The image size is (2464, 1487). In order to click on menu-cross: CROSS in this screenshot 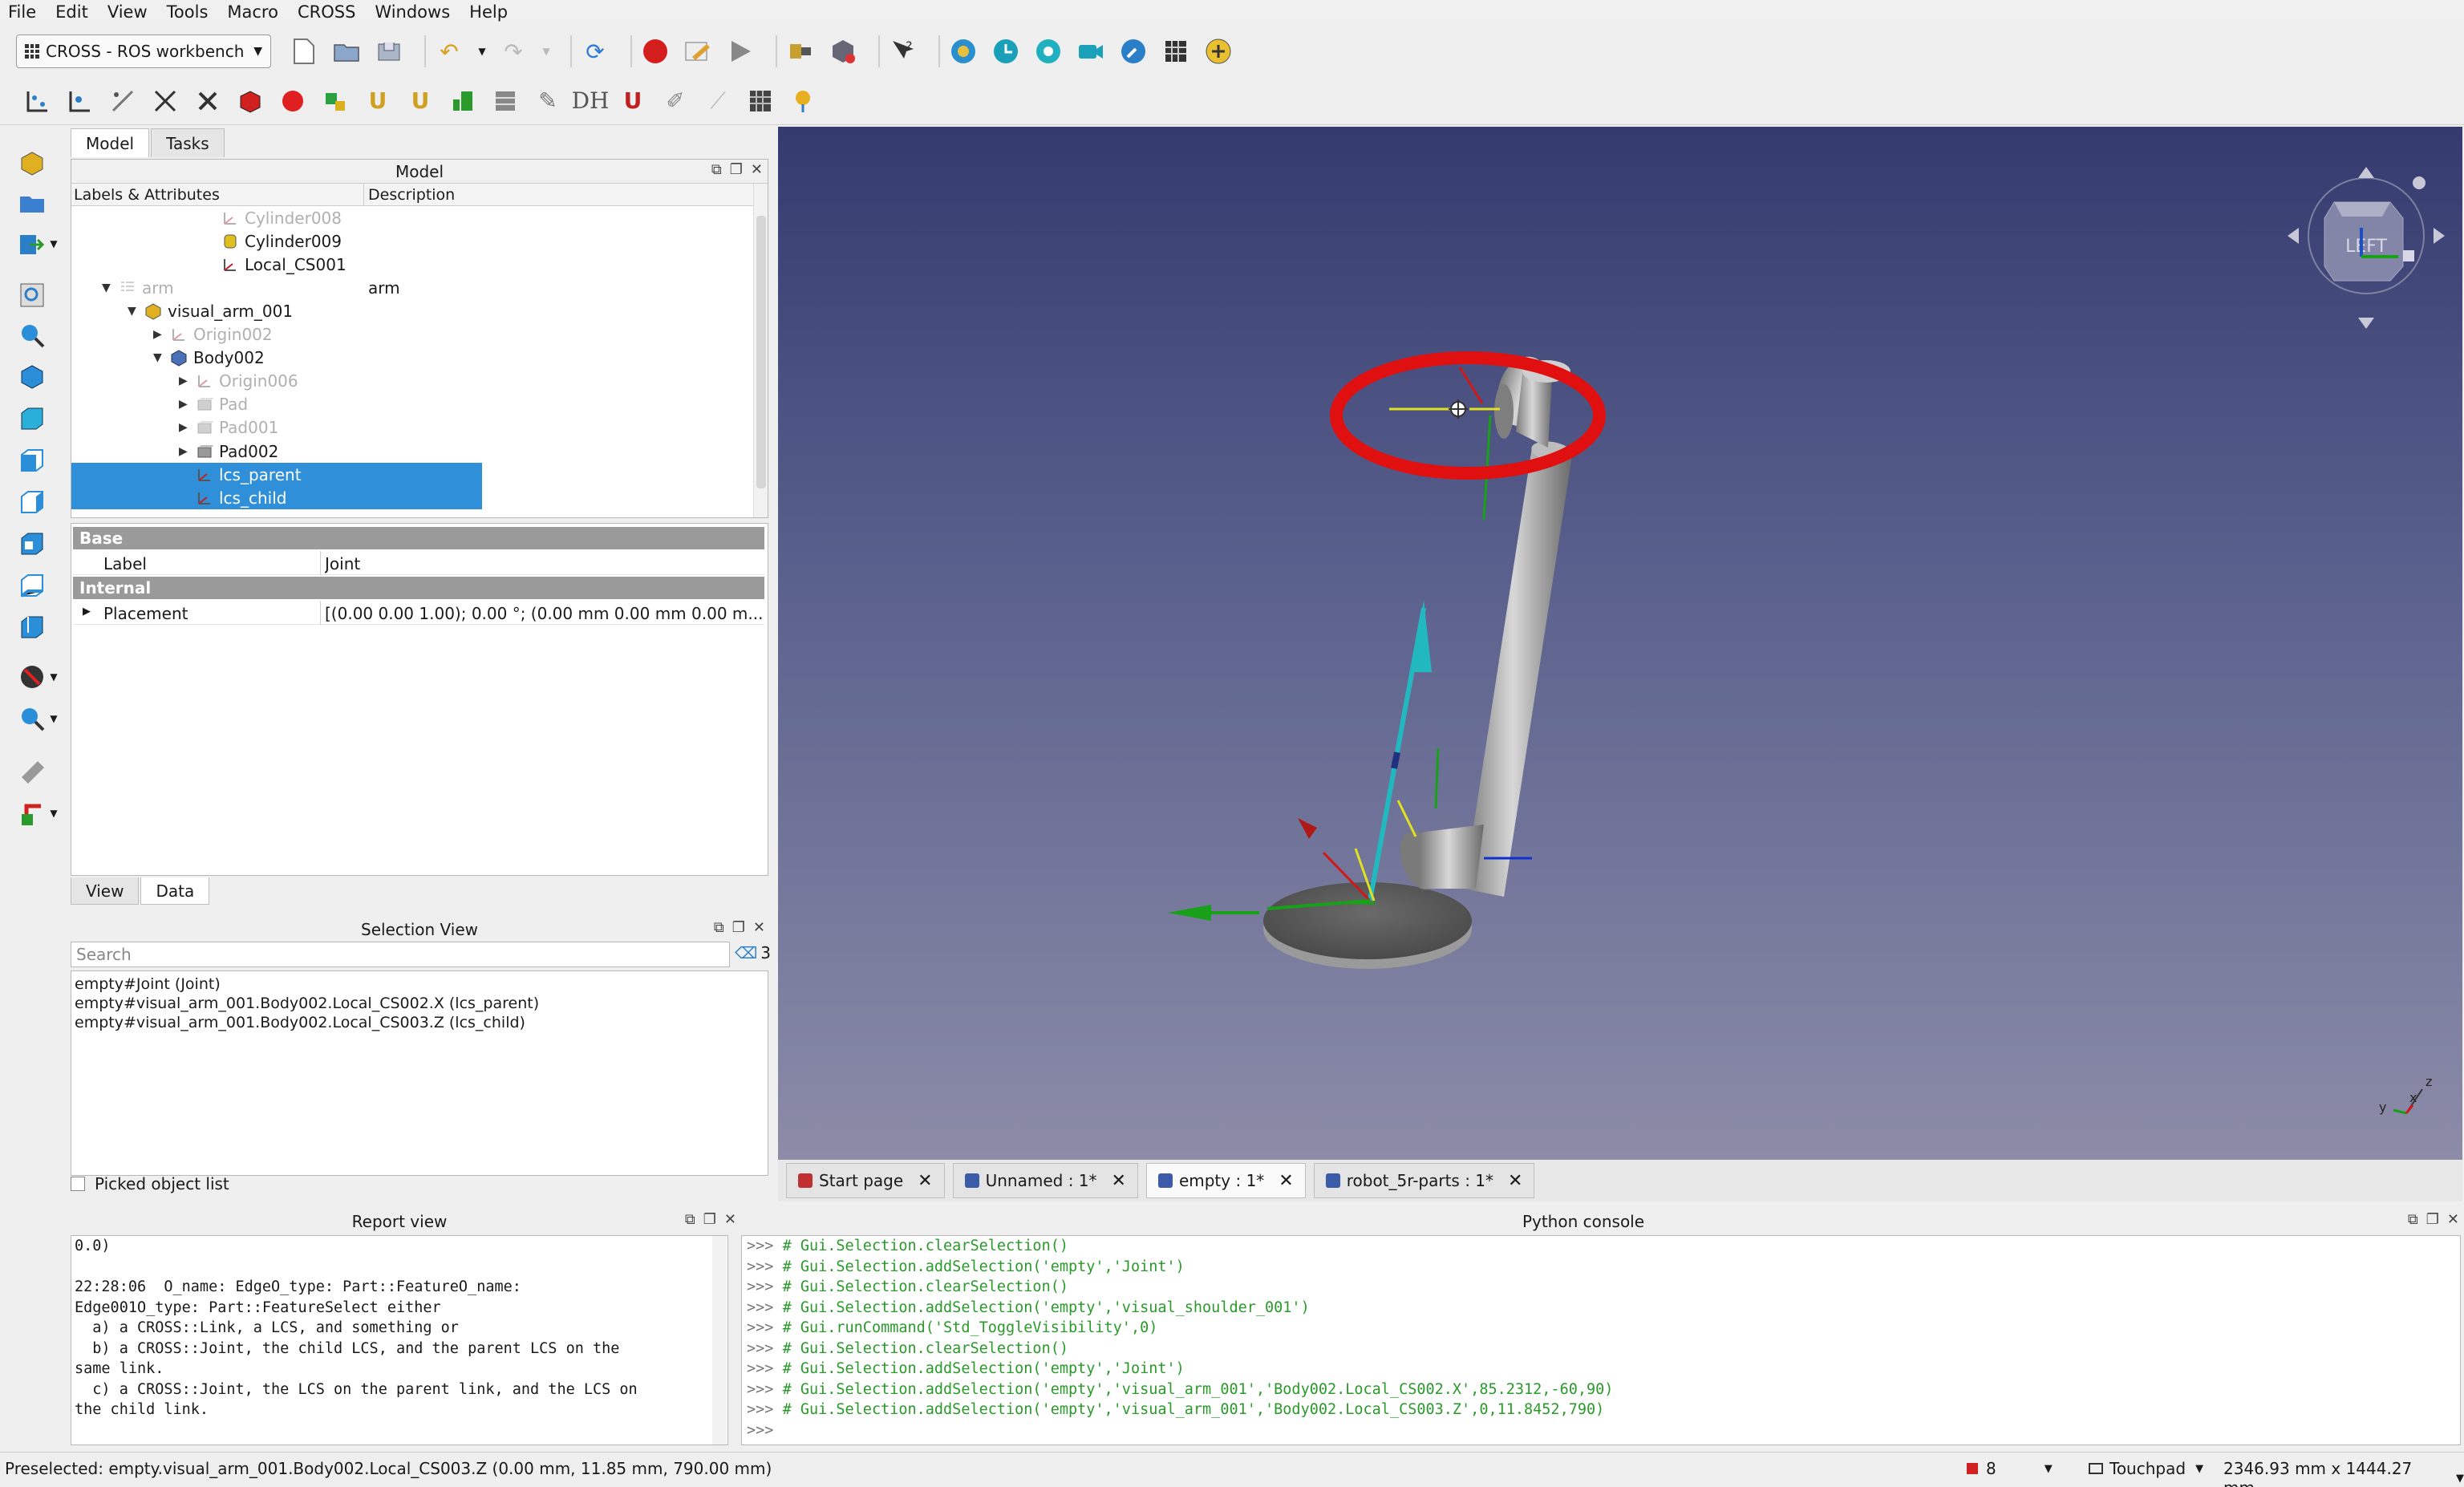, I will do `click(326, 12)`.